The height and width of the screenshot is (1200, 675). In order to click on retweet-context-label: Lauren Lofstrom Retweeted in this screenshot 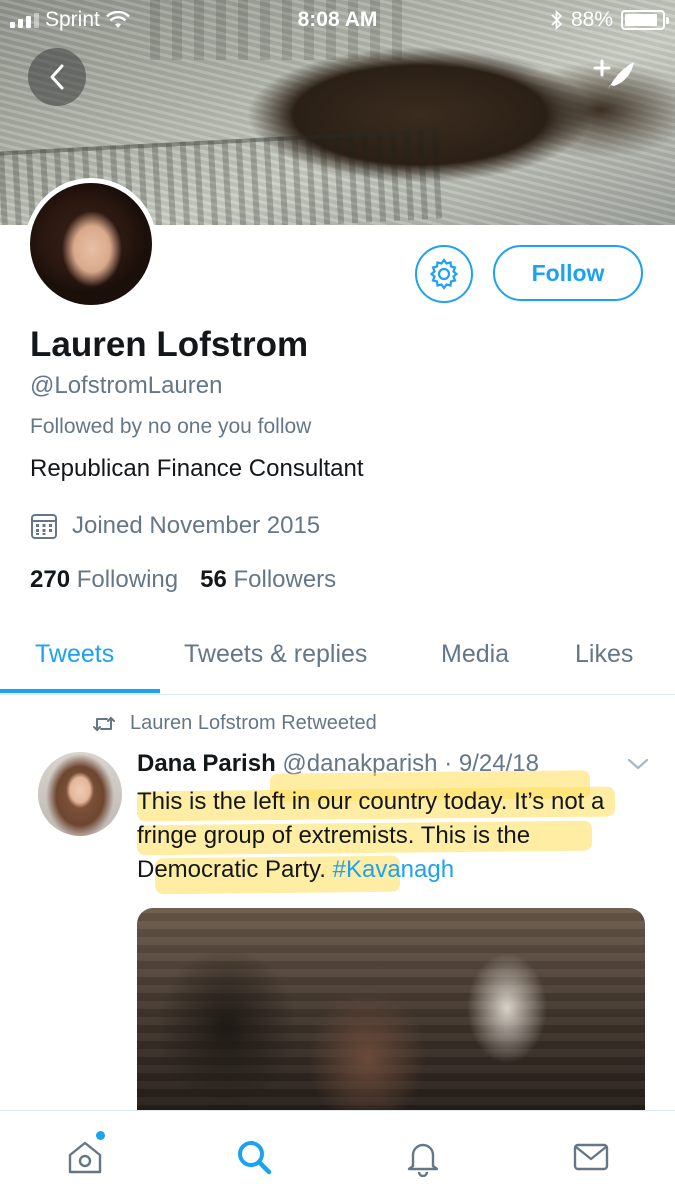, I will do `click(253, 723)`.